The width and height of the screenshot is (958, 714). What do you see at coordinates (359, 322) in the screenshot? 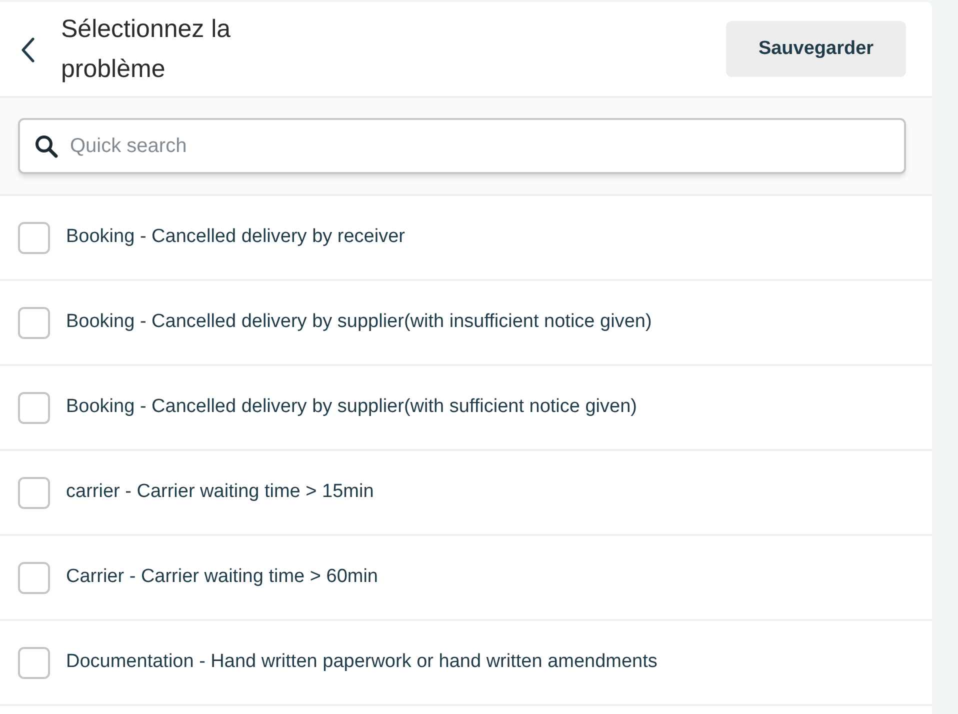
I see `option-label: Booking - Cancelled delivery by supplier(with insufficient notice given)` at bounding box center [359, 322].